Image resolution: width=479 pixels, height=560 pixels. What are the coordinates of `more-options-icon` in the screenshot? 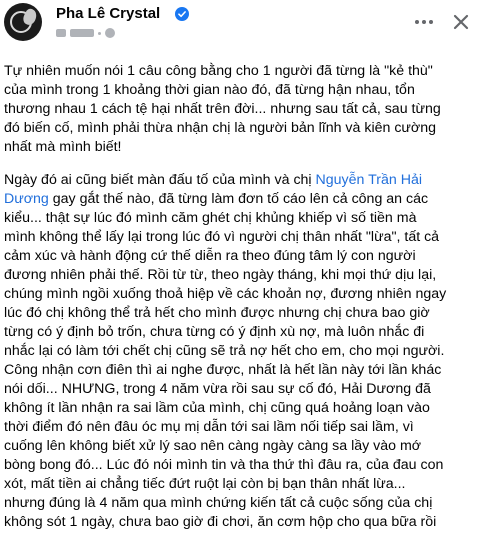 It's located at (424, 22).